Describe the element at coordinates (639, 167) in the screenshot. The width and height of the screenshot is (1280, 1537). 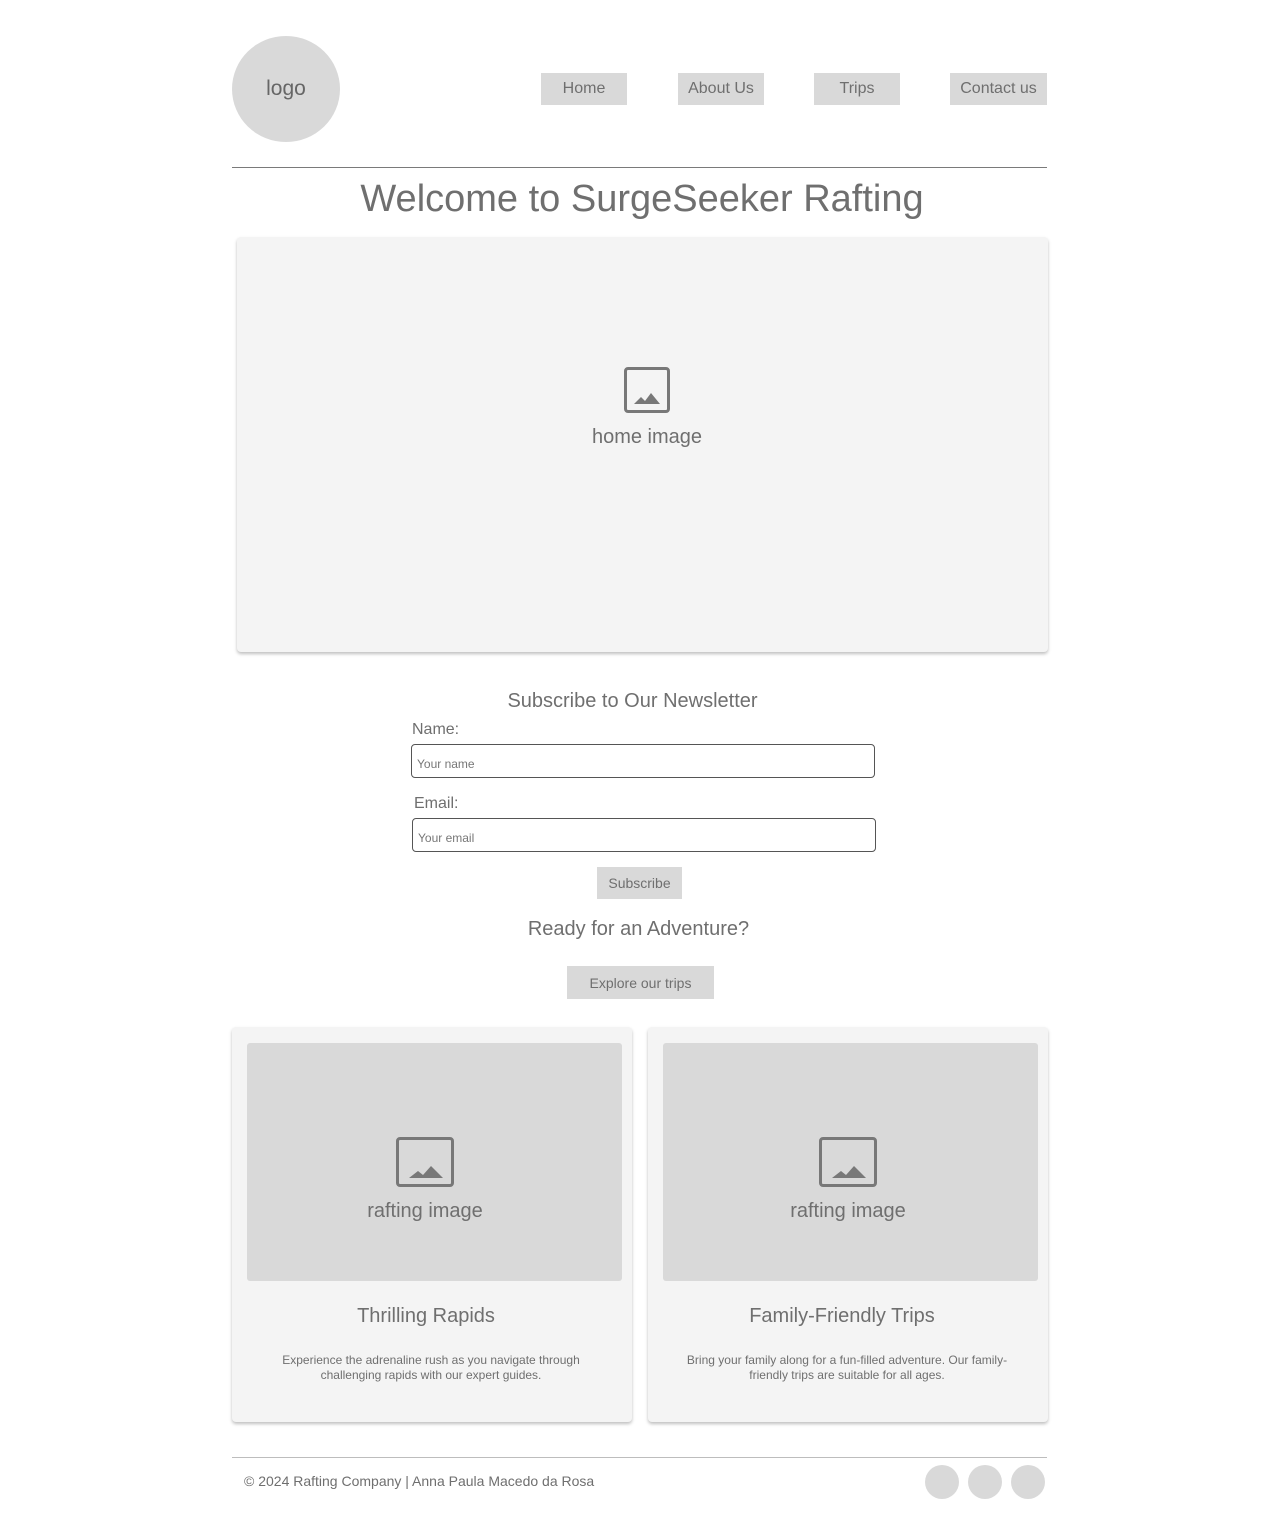
I see `header-divider` at that location.